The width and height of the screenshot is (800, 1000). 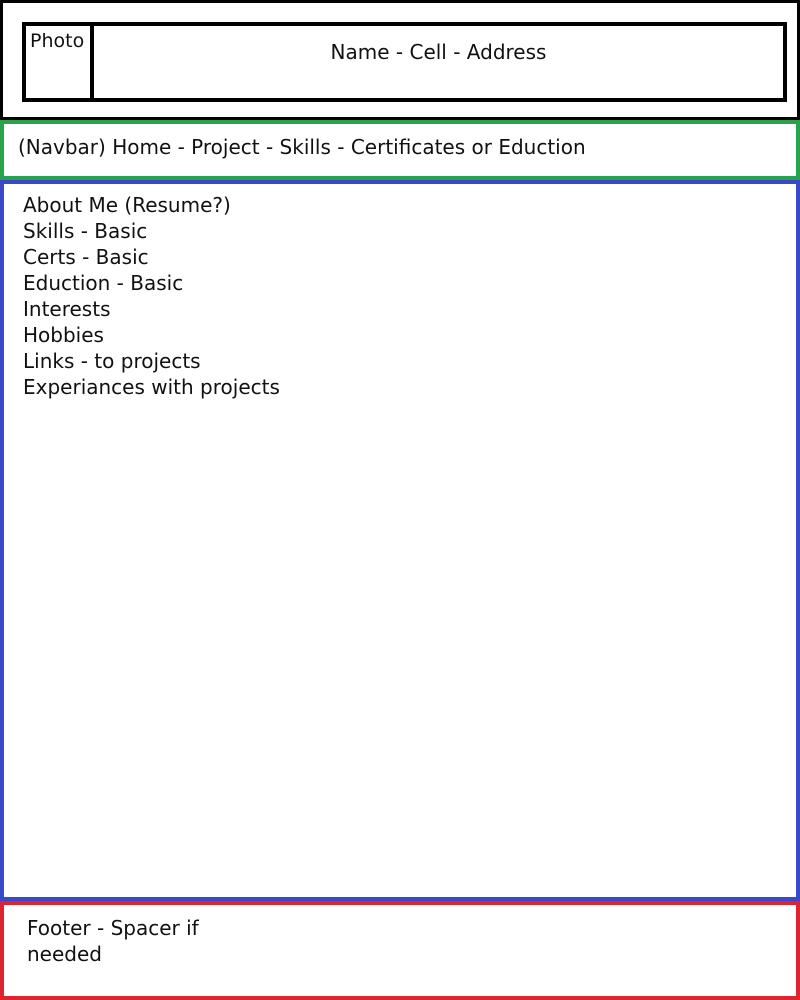 I want to click on list-item: Interests, so click(x=67, y=309).